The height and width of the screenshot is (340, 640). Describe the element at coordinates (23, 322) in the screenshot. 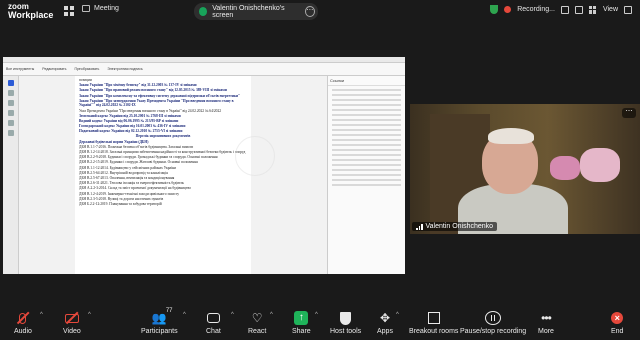

I see `audio-button: Audio` at that location.